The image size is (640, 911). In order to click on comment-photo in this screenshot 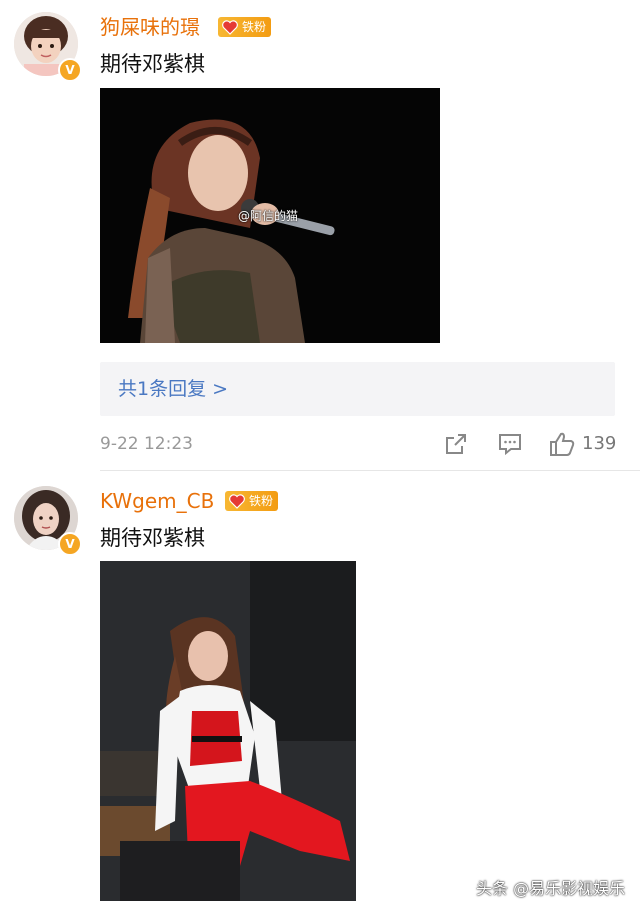, I will do `click(228, 731)`.